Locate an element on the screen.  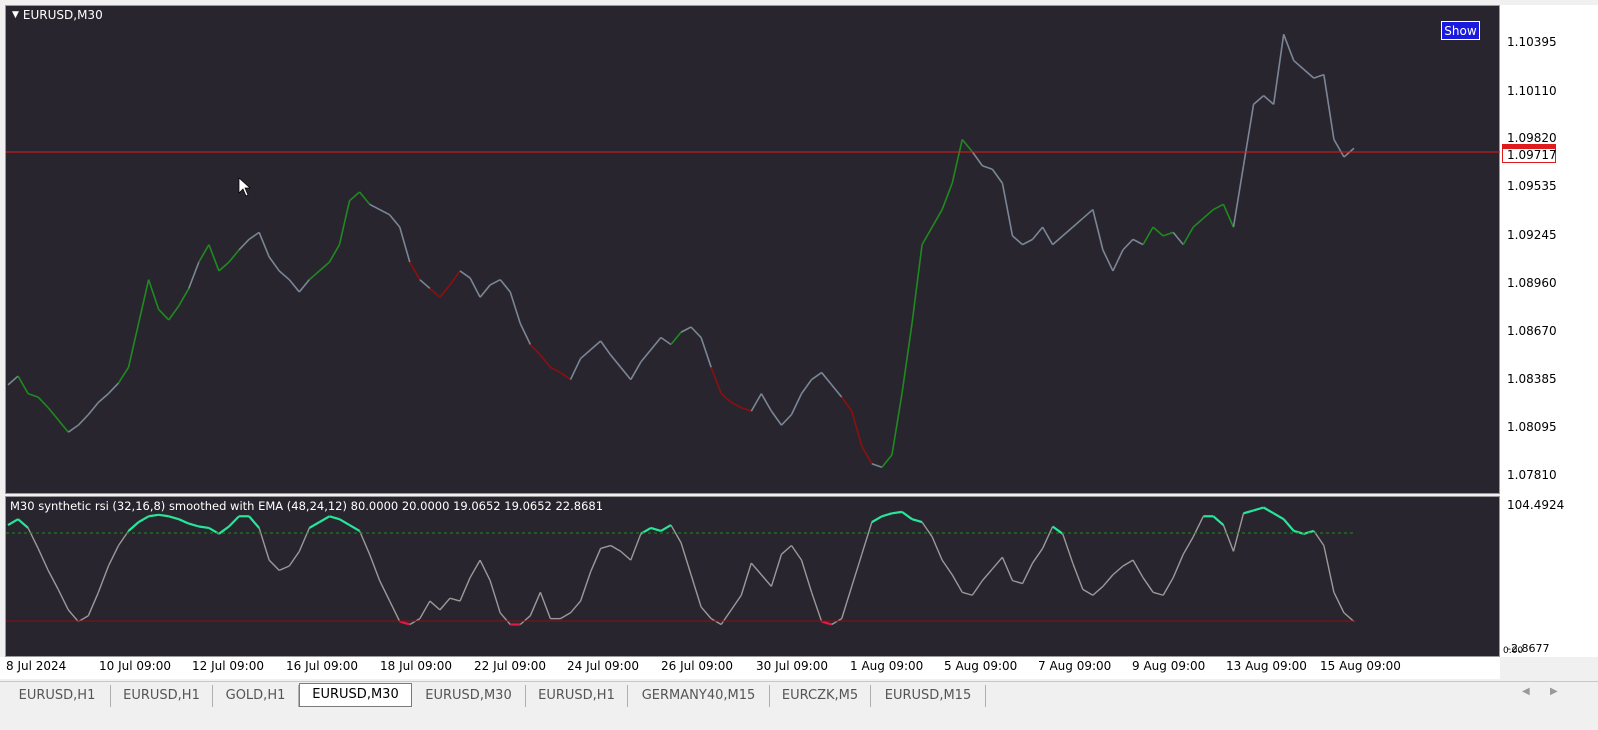
time-label: 16 Jul 09:00 is located at coordinates (322, 666).